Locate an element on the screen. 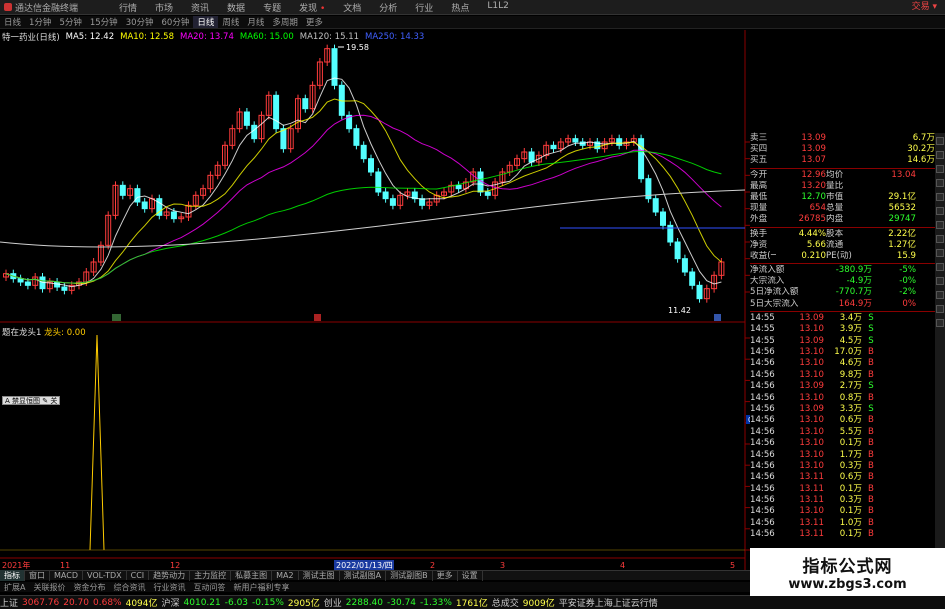 This screenshot has height=609, width=945. extension-tab: 资金分布 is located at coordinates (89, 587).